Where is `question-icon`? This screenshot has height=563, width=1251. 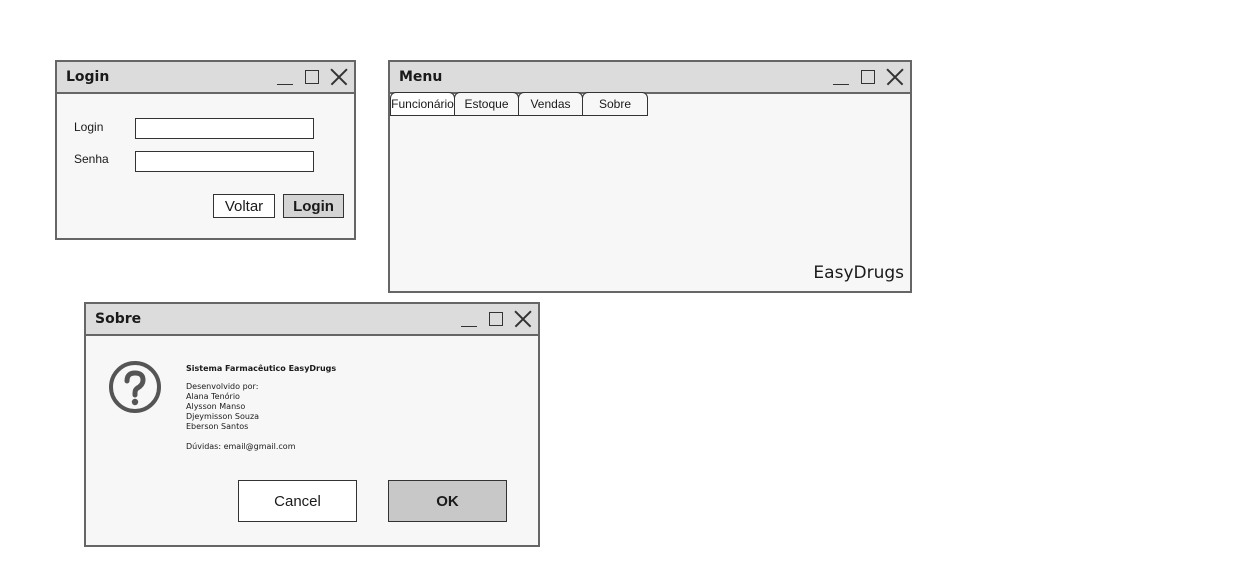 question-icon is located at coordinates (135, 387).